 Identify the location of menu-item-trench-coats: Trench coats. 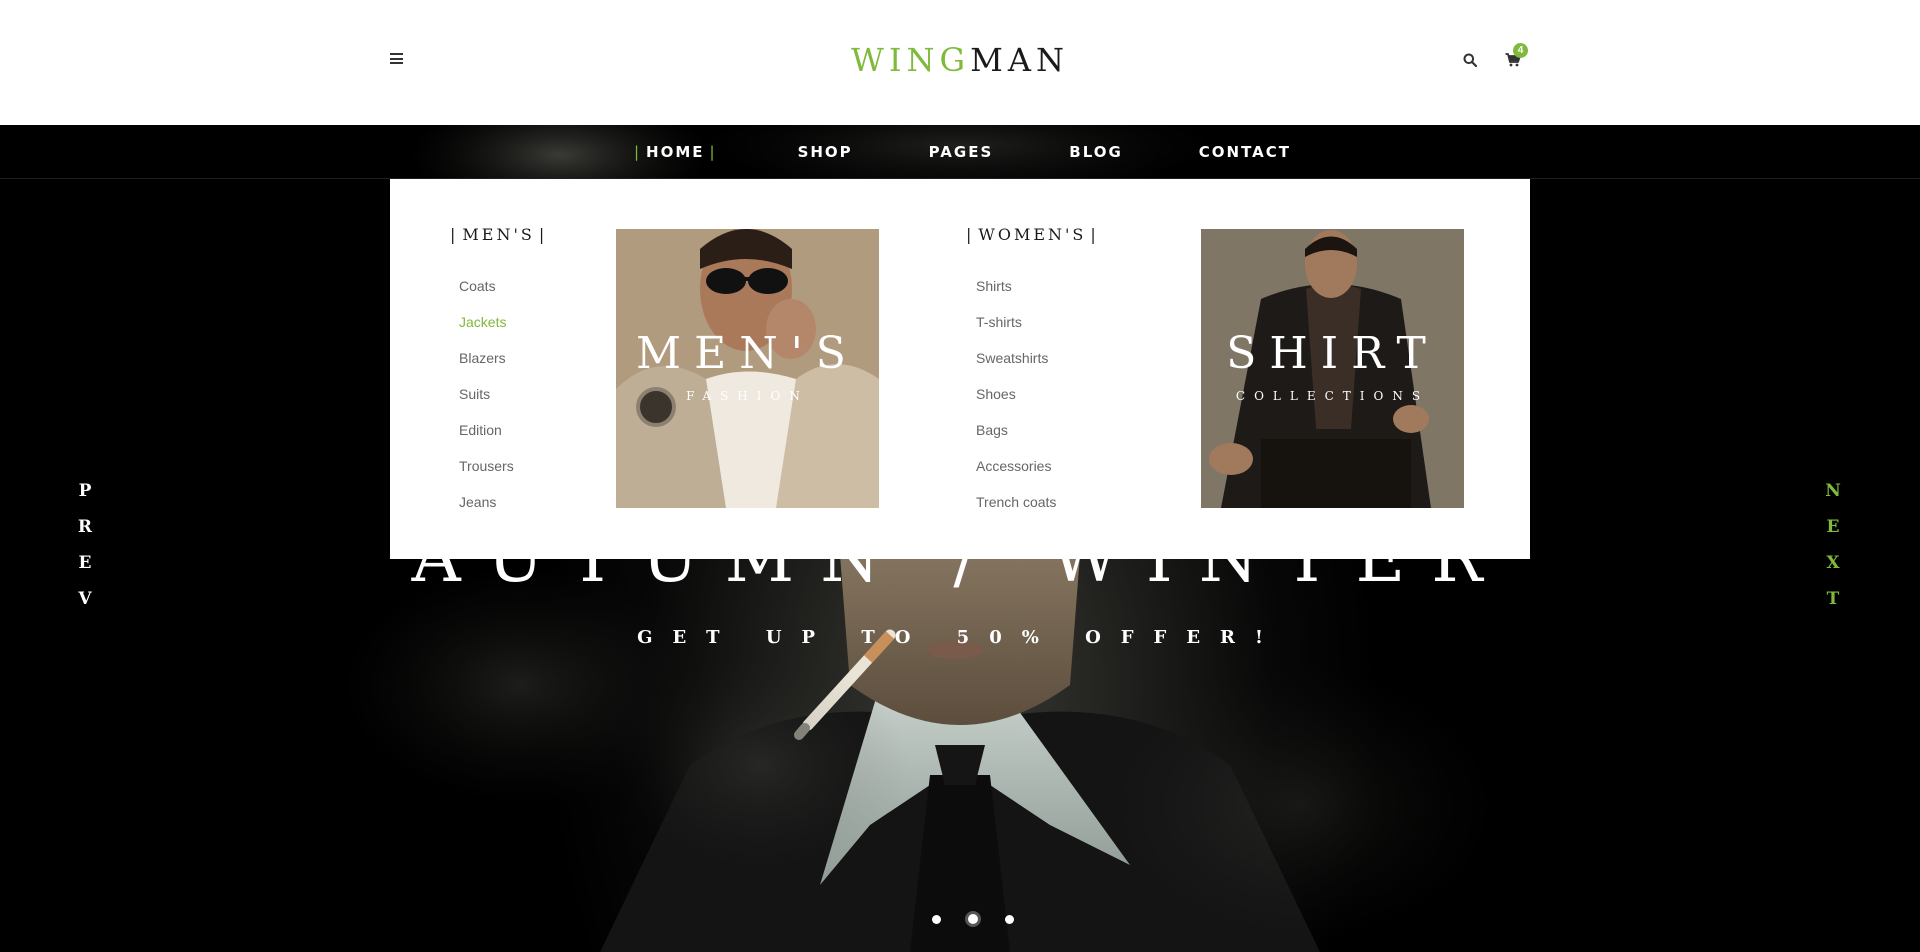
(1016, 511).